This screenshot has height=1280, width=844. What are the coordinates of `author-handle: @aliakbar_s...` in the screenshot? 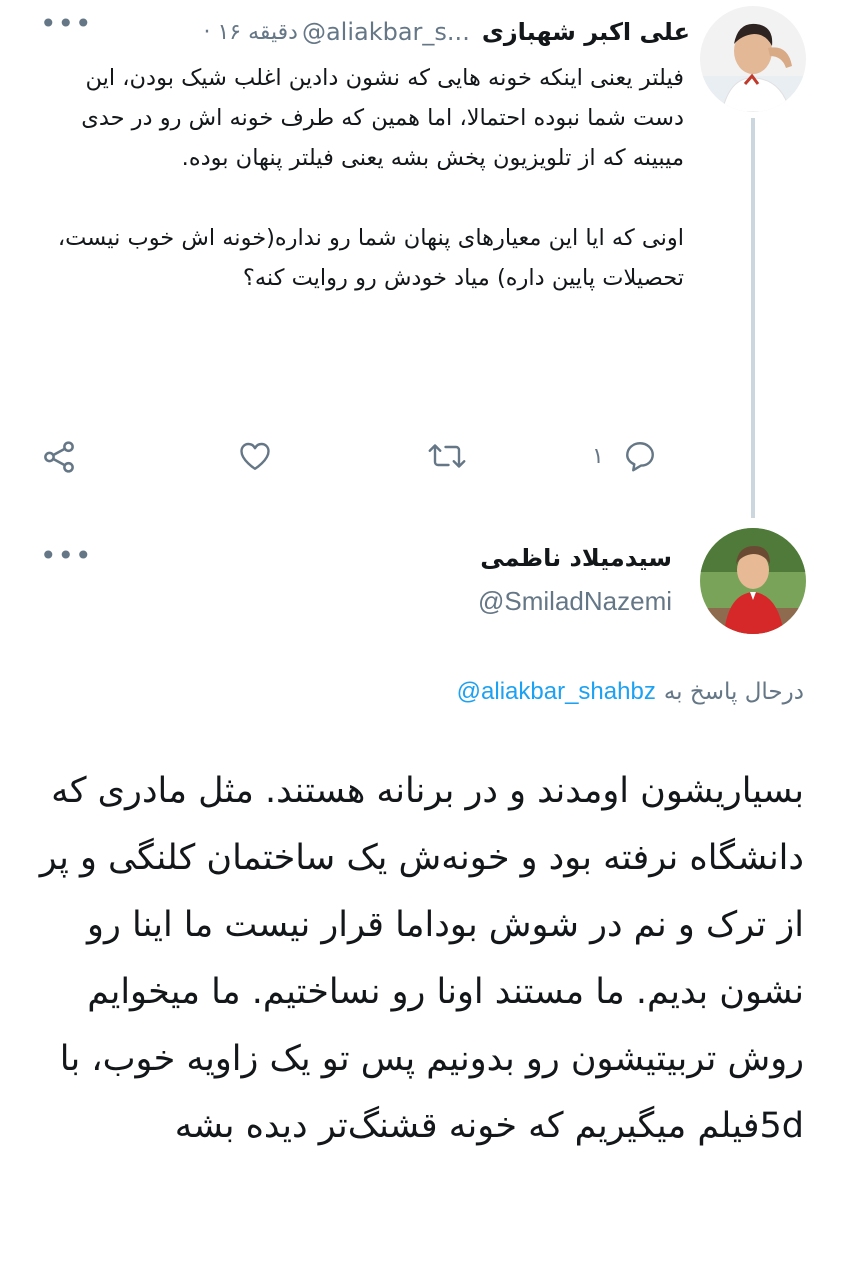 It's located at (386, 32).